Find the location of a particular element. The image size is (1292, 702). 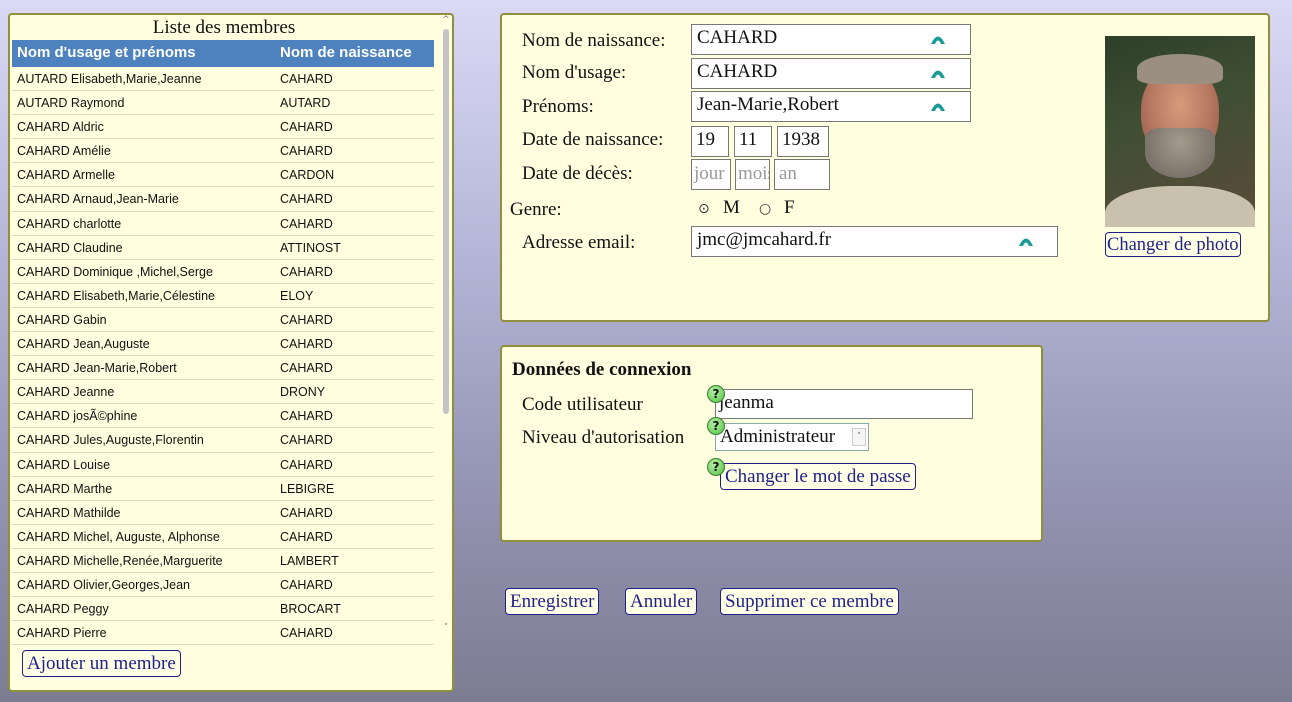

table-row: CAHARD Michel, Auguste, Alphonse CAHARD is located at coordinates (223, 537).